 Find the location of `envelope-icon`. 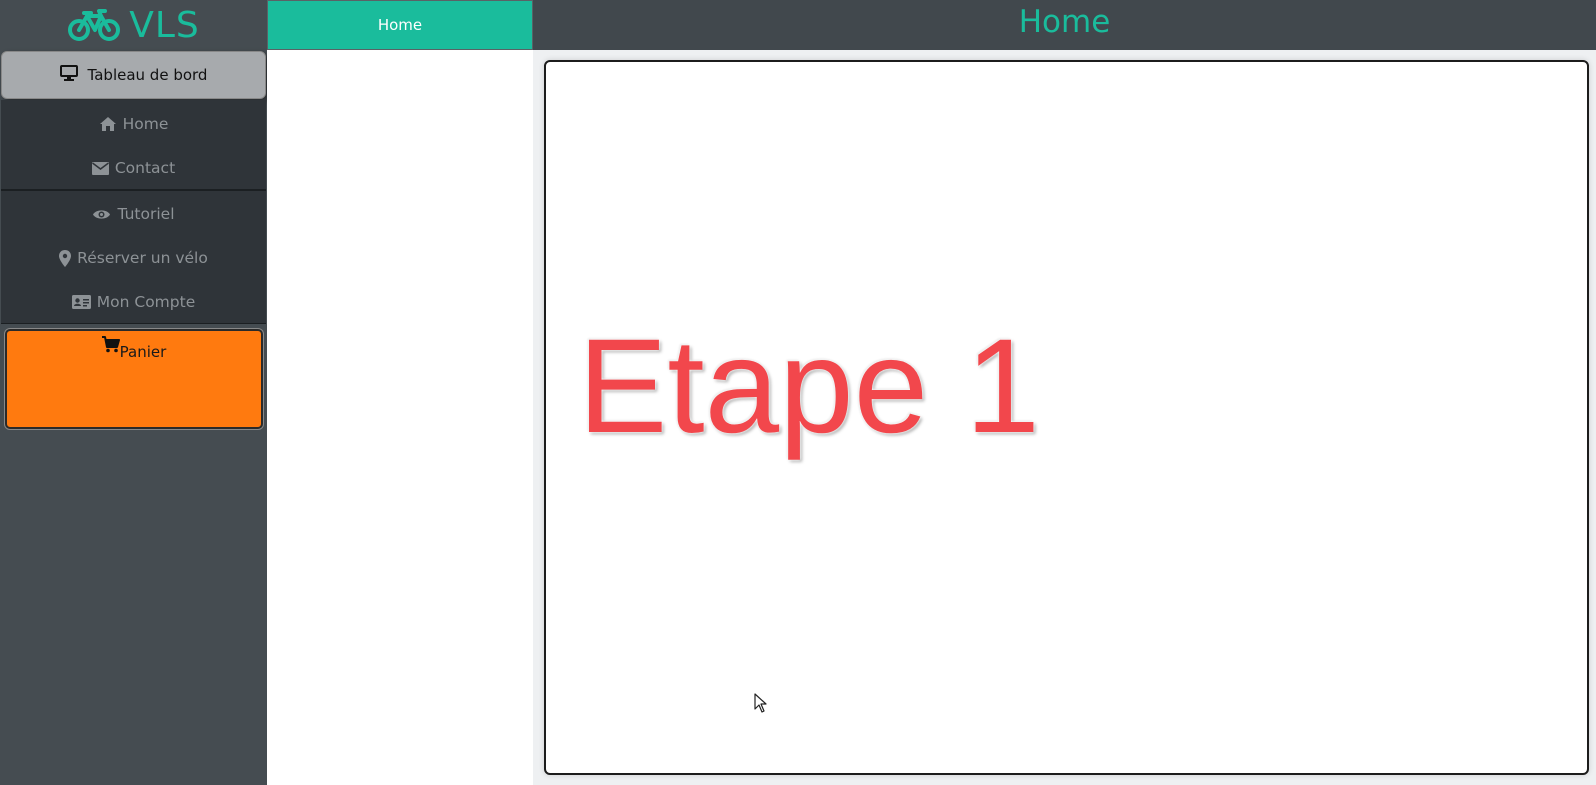

envelope-icon is located at coordinates (100, 168).